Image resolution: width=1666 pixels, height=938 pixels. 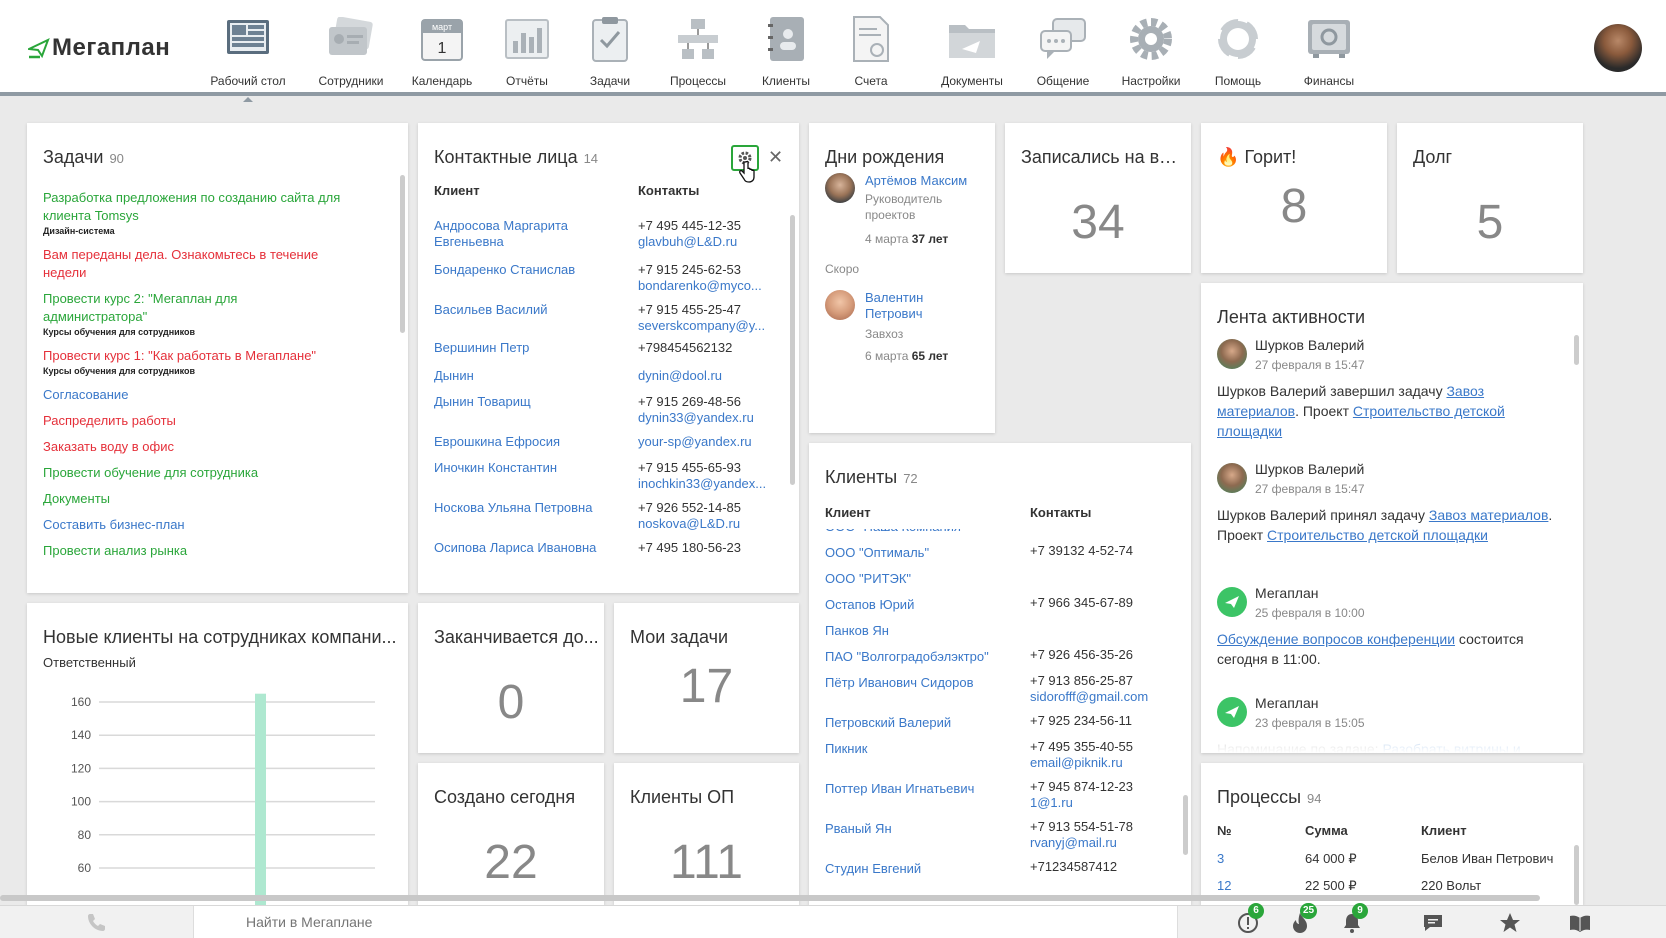 What do you see at coordinates (96, 923) in the screenshot?
I see `phone-icon` at bounding box center [96, 923].